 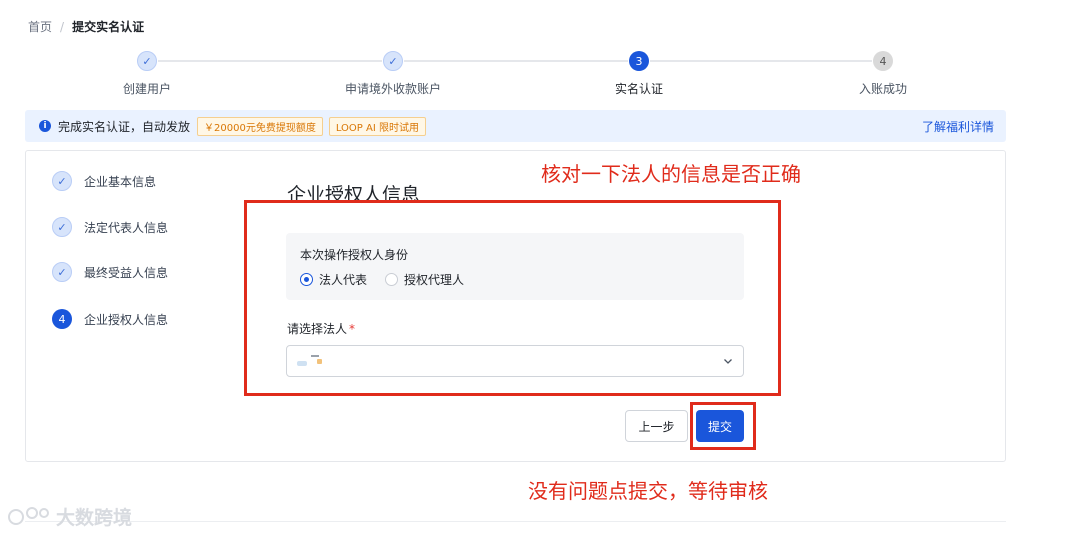 I want to click on side-step-authorized-person: 4 企业授权人信息, so click(x=110, y=319).